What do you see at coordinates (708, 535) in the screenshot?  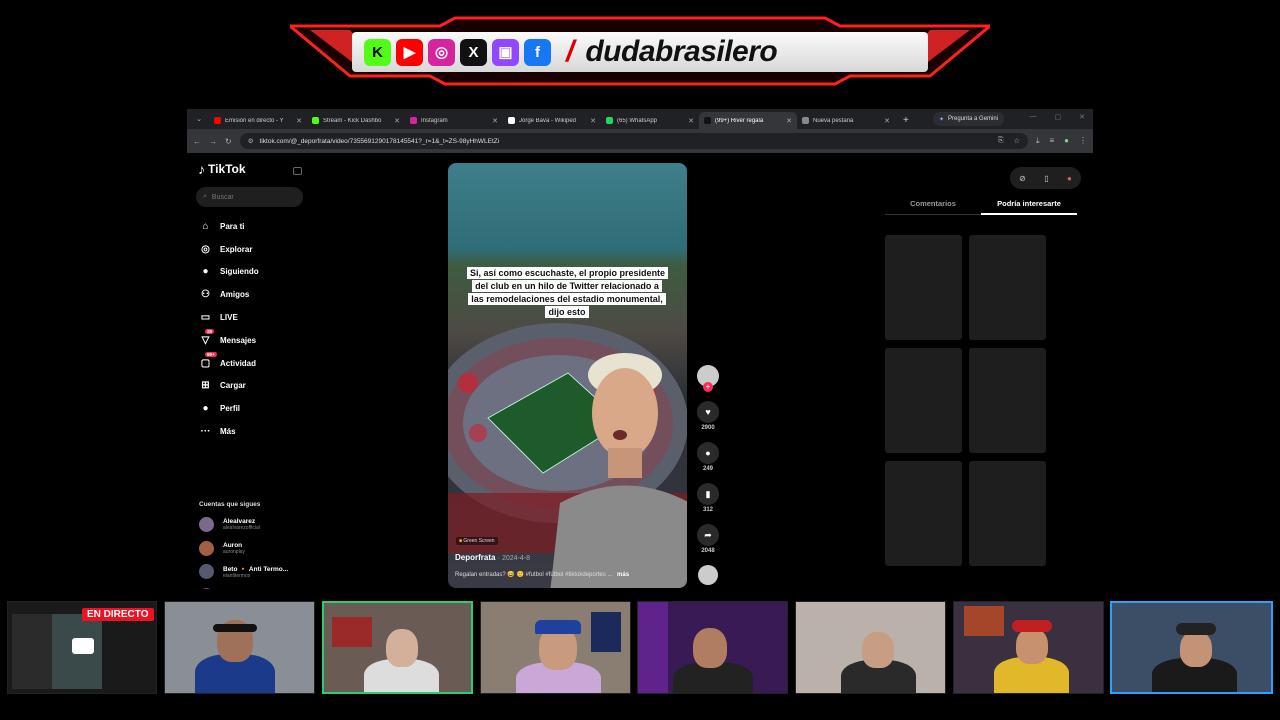 I see `share-button: ➦` at bounding box center [708, 535].